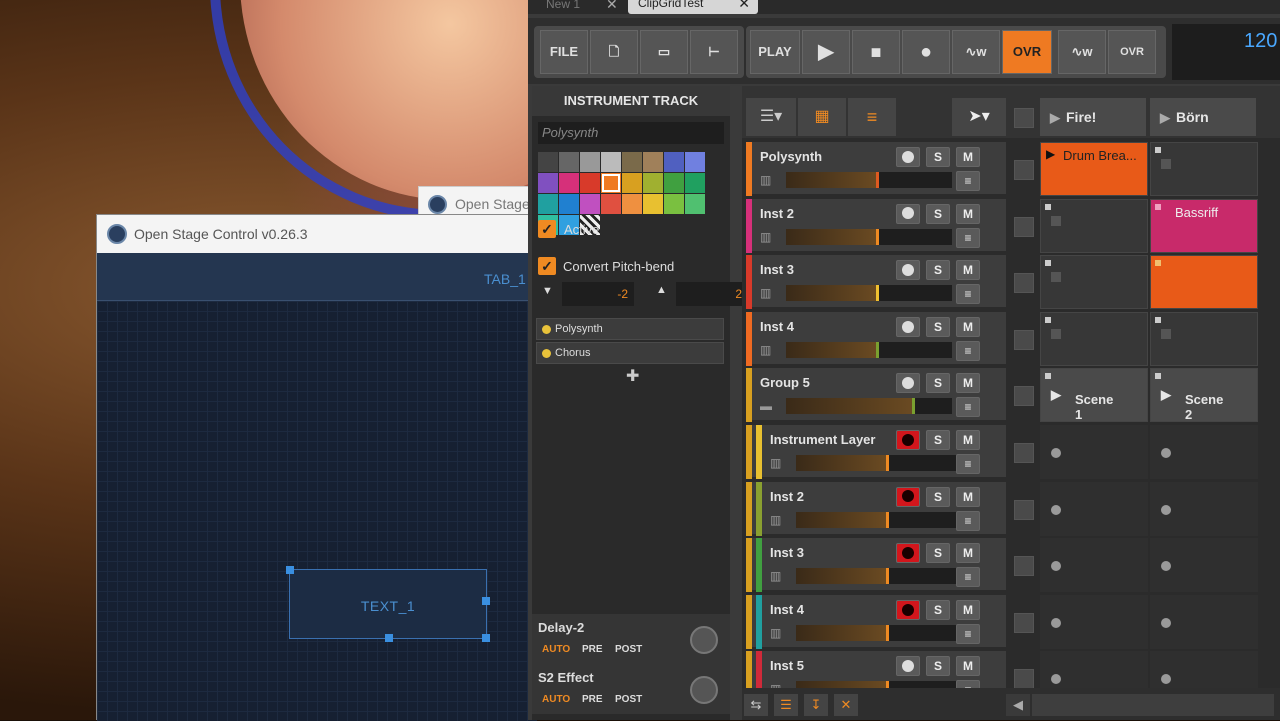  Describe the element at coordinates (1132, 52) in the screenshot. I see `clip-overdub-button: OVR` at that location.